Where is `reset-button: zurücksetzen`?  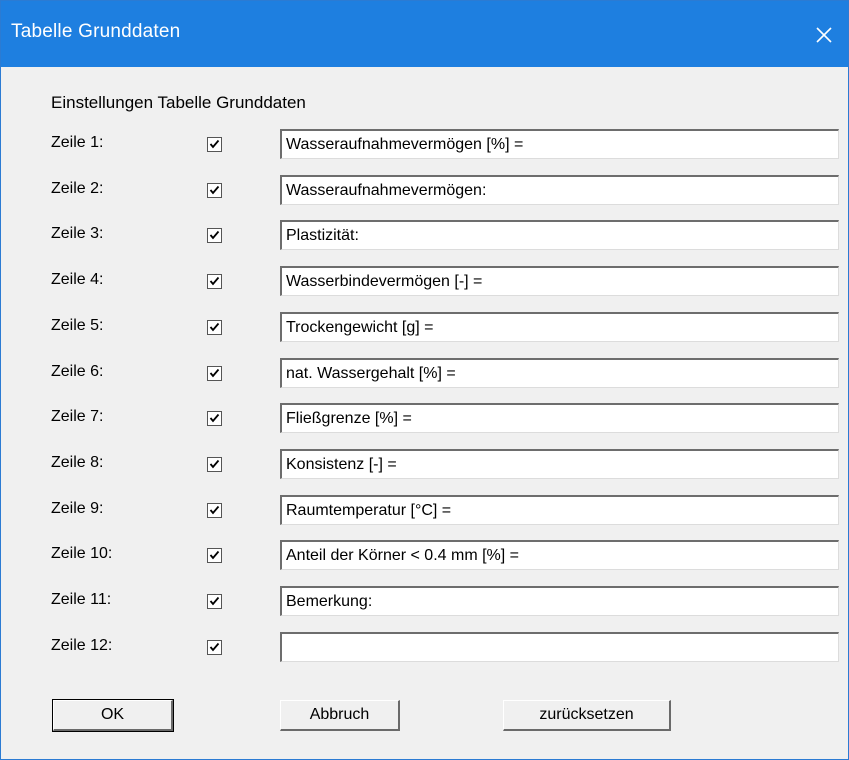 reset-button: zurücksetzen is located at coordinates (587, 715).